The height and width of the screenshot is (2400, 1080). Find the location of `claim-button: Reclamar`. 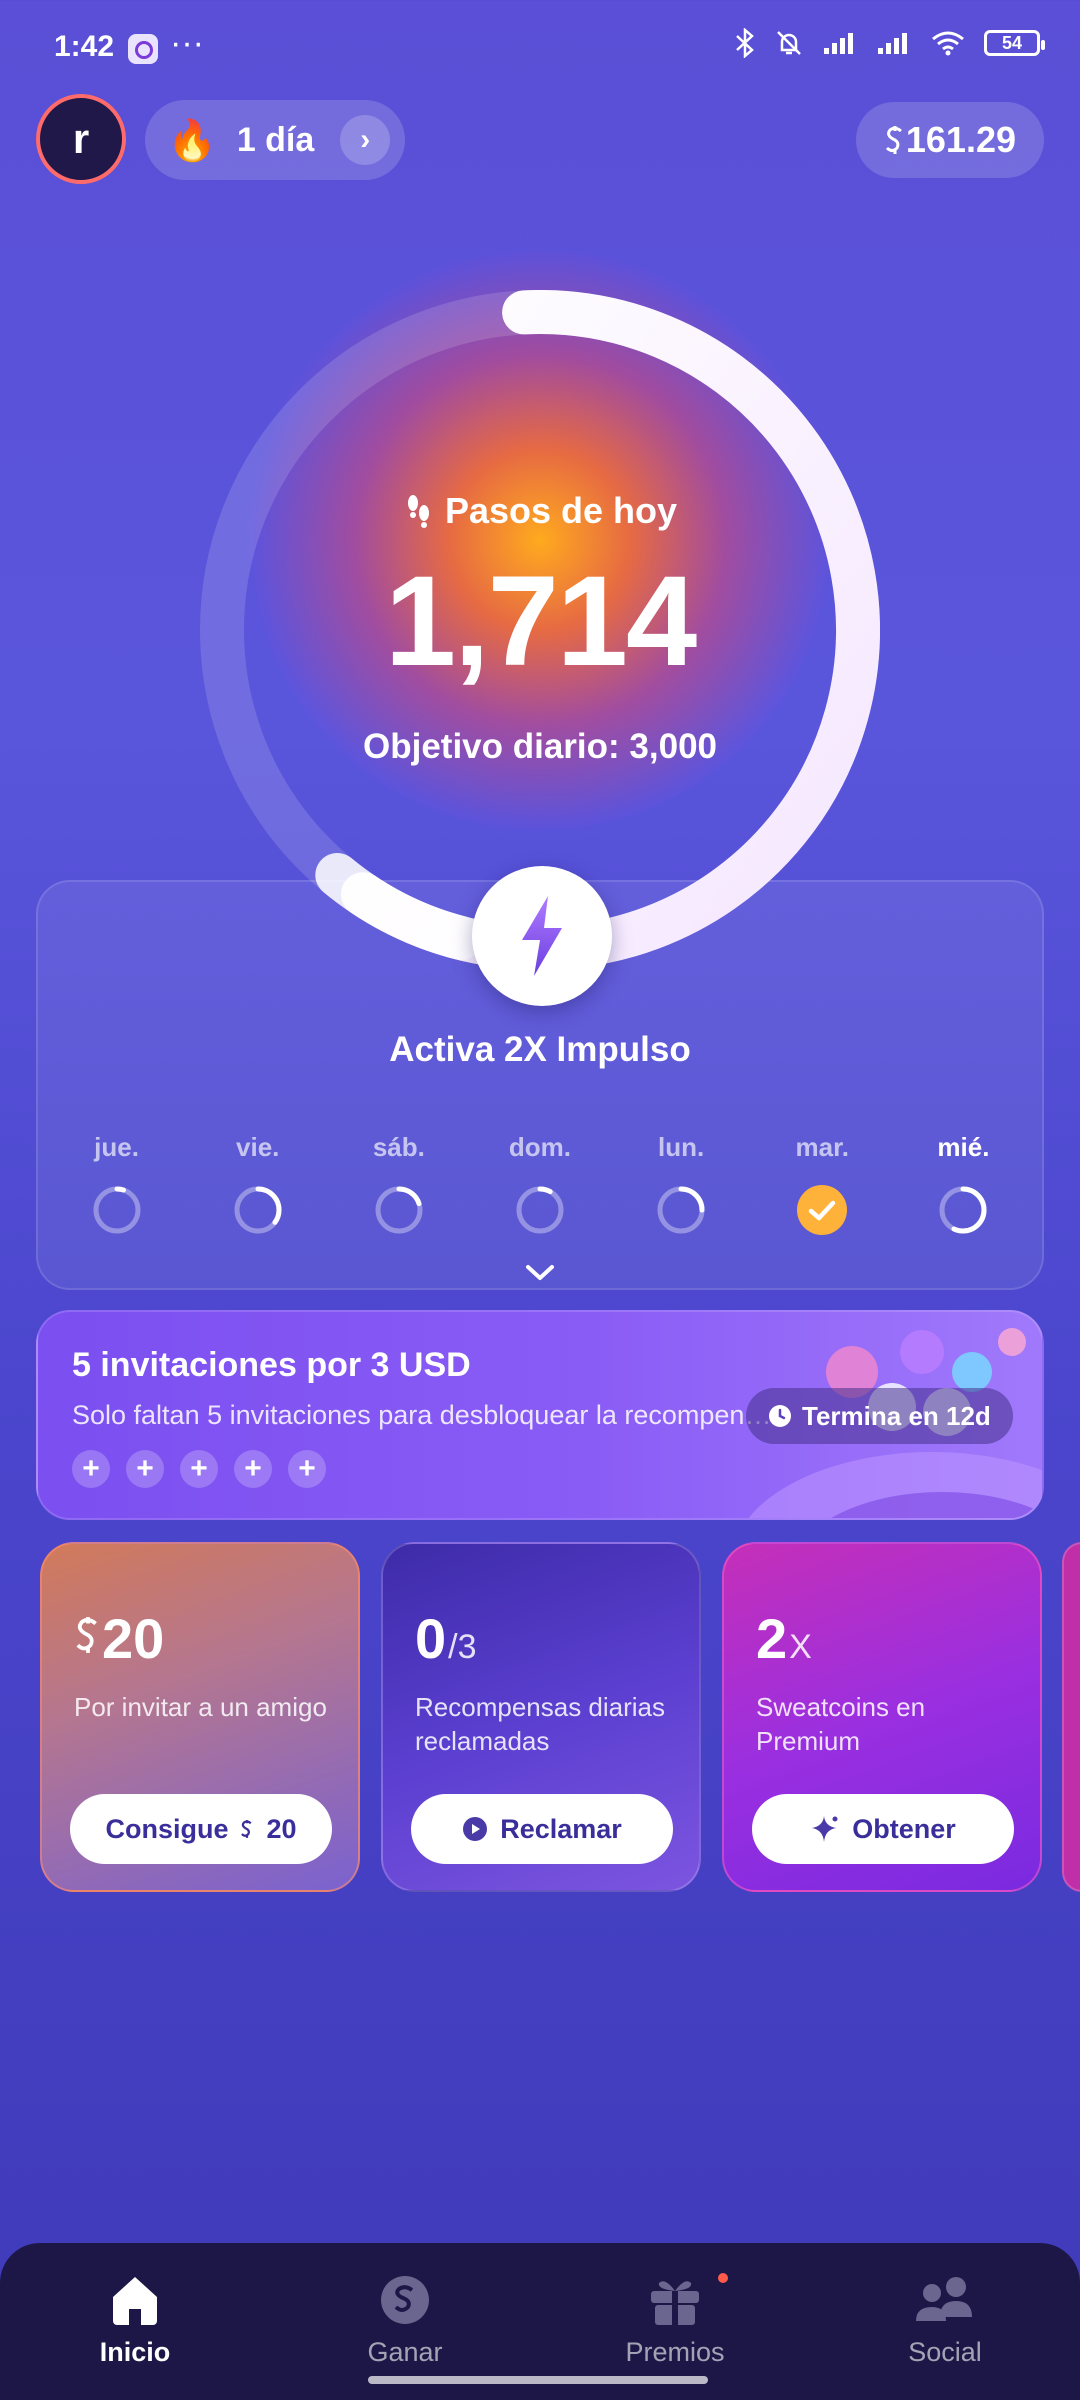

claim-button: Reclamar is located at coordinates (542, 1829).